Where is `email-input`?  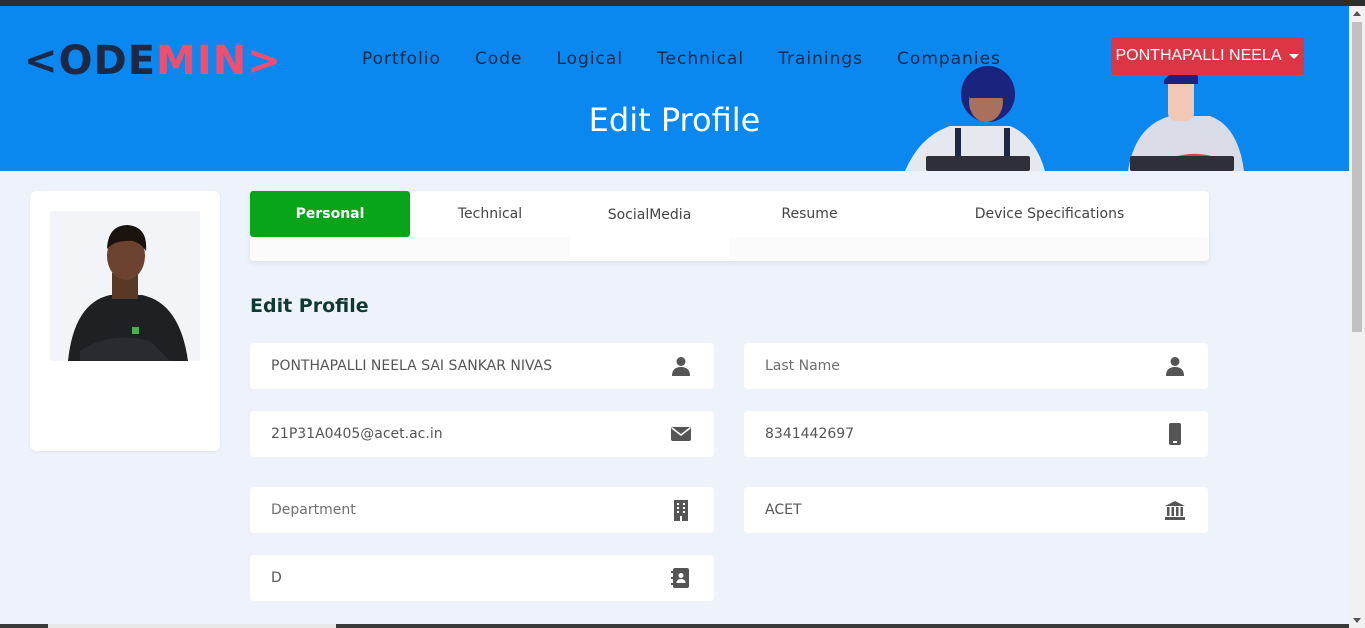 email-input is located at coordinates (461, 434).